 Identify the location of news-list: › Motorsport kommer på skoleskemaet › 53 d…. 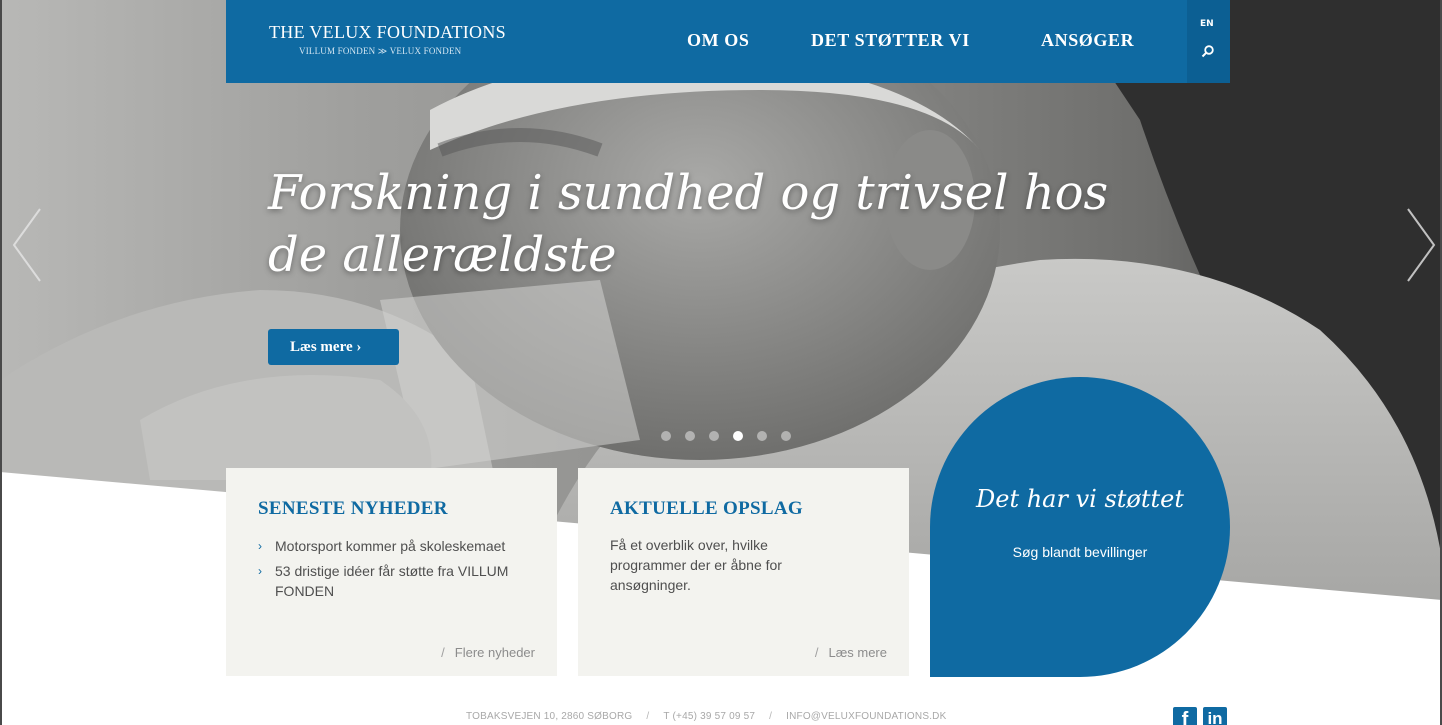
(398, 571).